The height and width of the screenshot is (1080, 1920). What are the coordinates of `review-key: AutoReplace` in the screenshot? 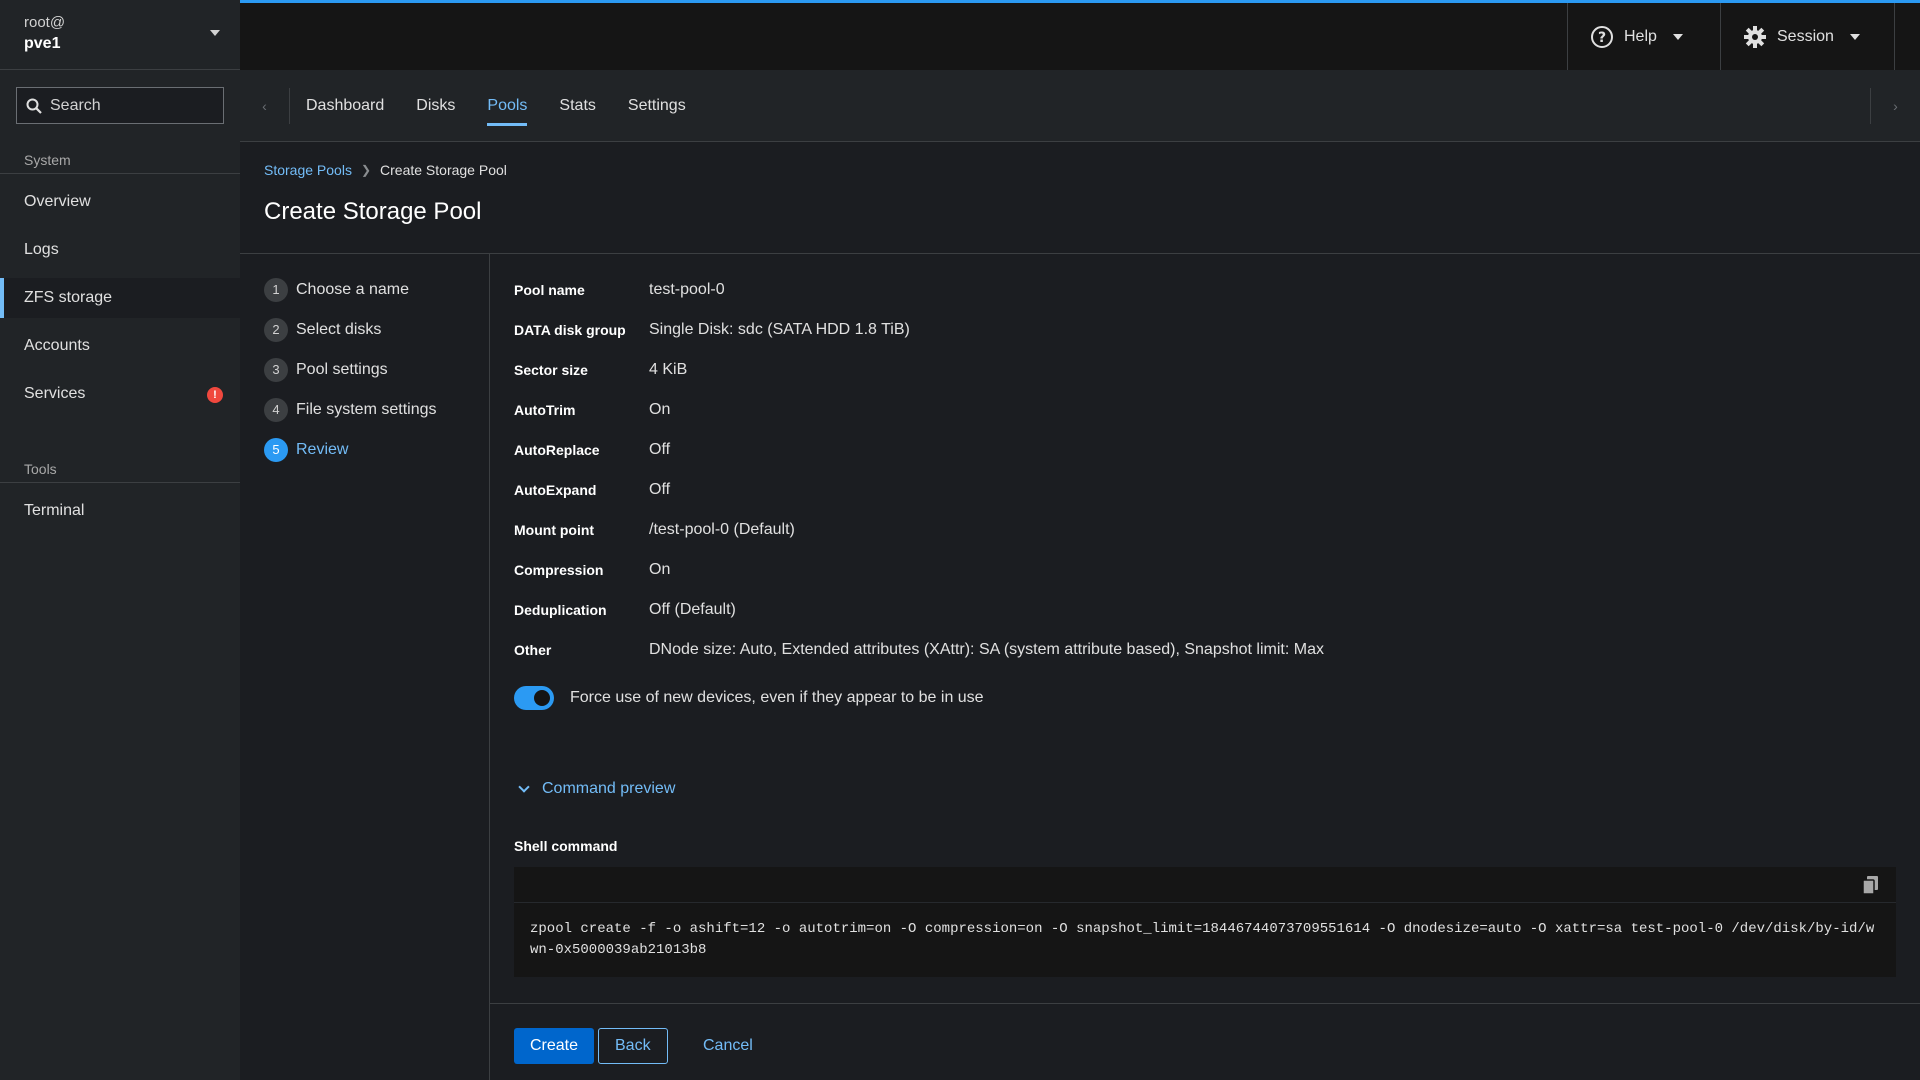 It's located at (557, 450).